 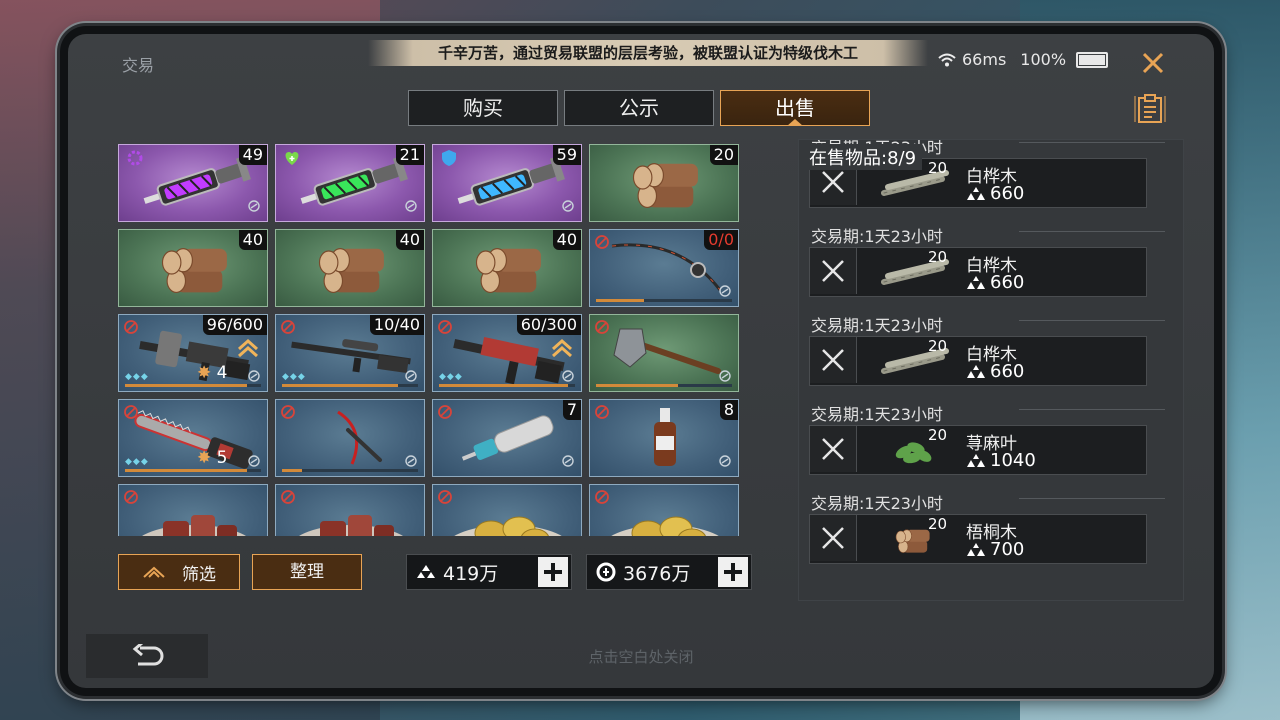 I want to click on inventory-slot: 7, so click(x=507, y=438).